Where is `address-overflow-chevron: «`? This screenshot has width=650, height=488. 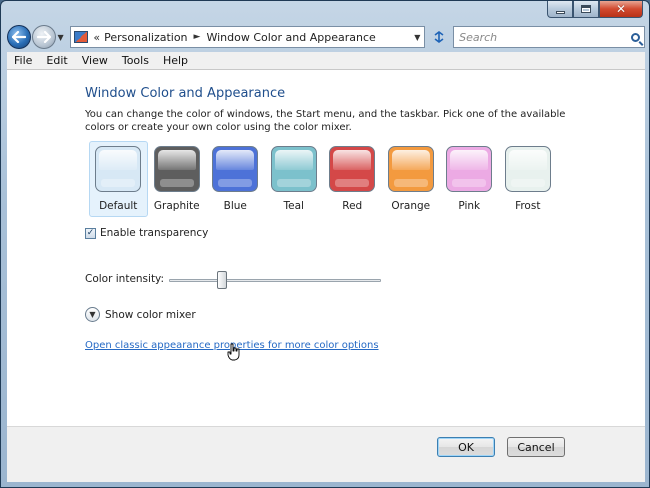
address-overflow-chevron: « is located at coordinates (96, 37).